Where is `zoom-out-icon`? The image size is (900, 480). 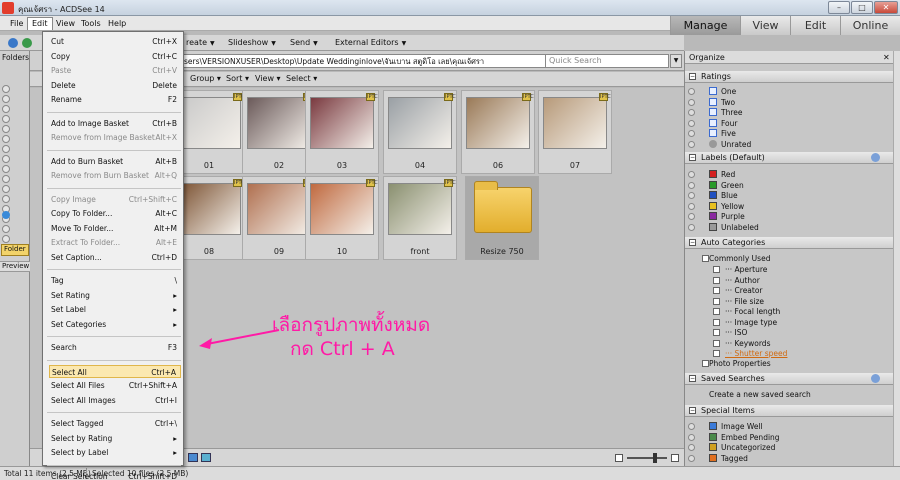 zoom-out-icon is located at coordinates (619, 458).